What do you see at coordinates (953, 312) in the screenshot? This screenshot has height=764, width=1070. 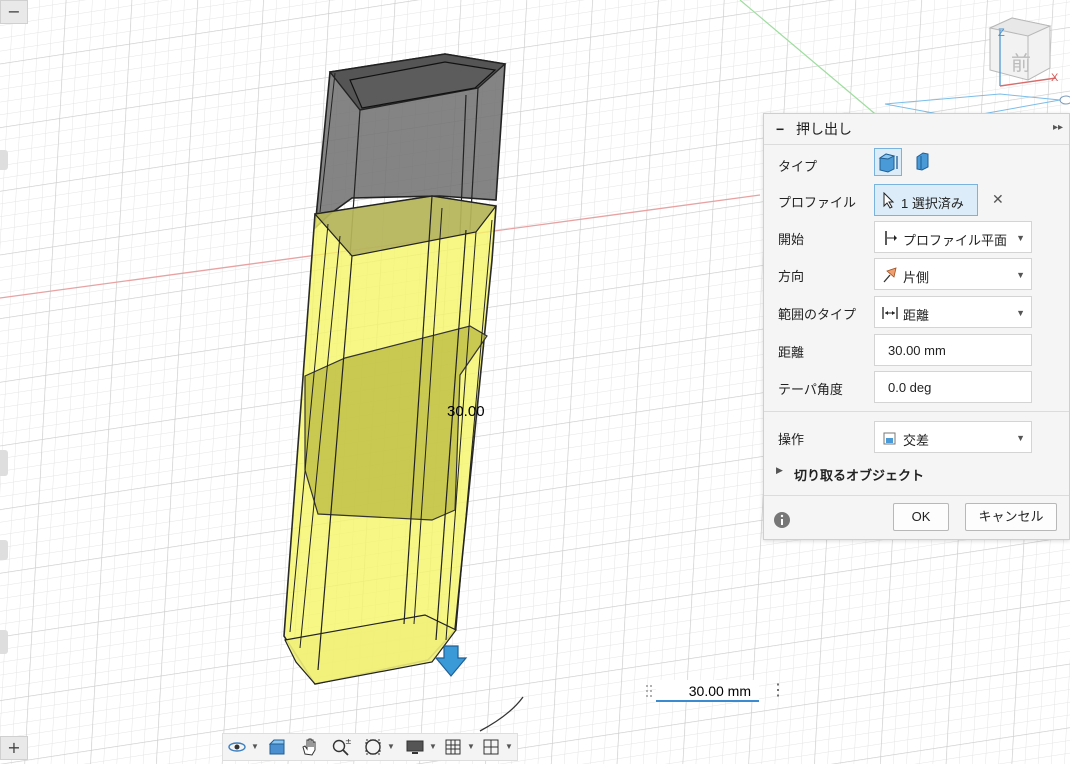 I see `extent-type-select: 距離 ▼` at bounding box center [953, 312].